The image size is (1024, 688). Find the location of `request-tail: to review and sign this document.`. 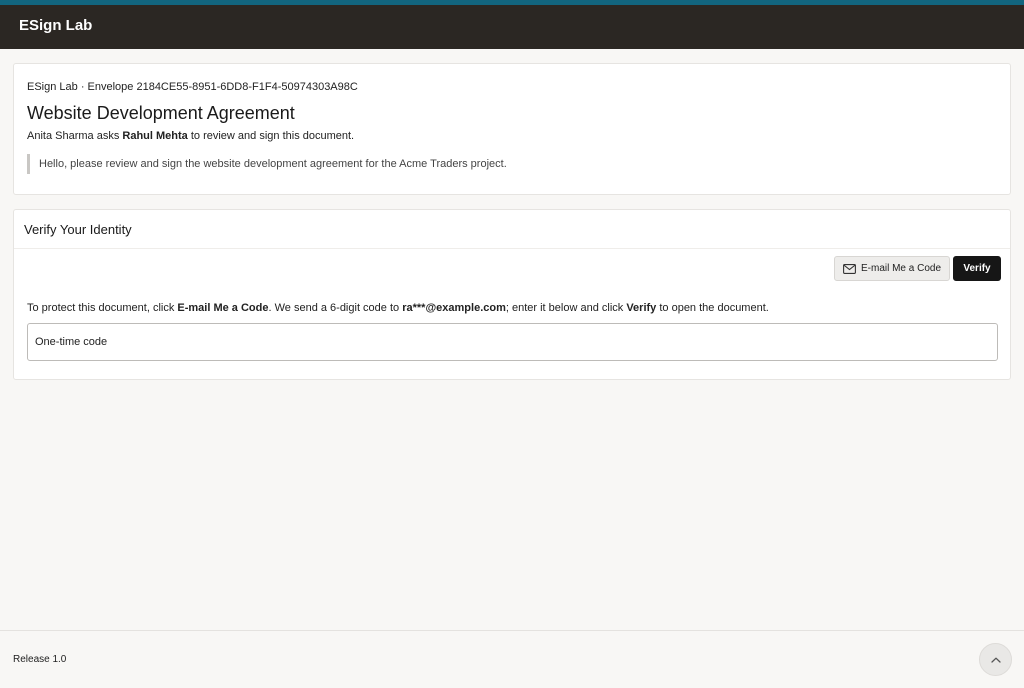

request-tail: to review and sign this document. is located at coordinates (271, 136).